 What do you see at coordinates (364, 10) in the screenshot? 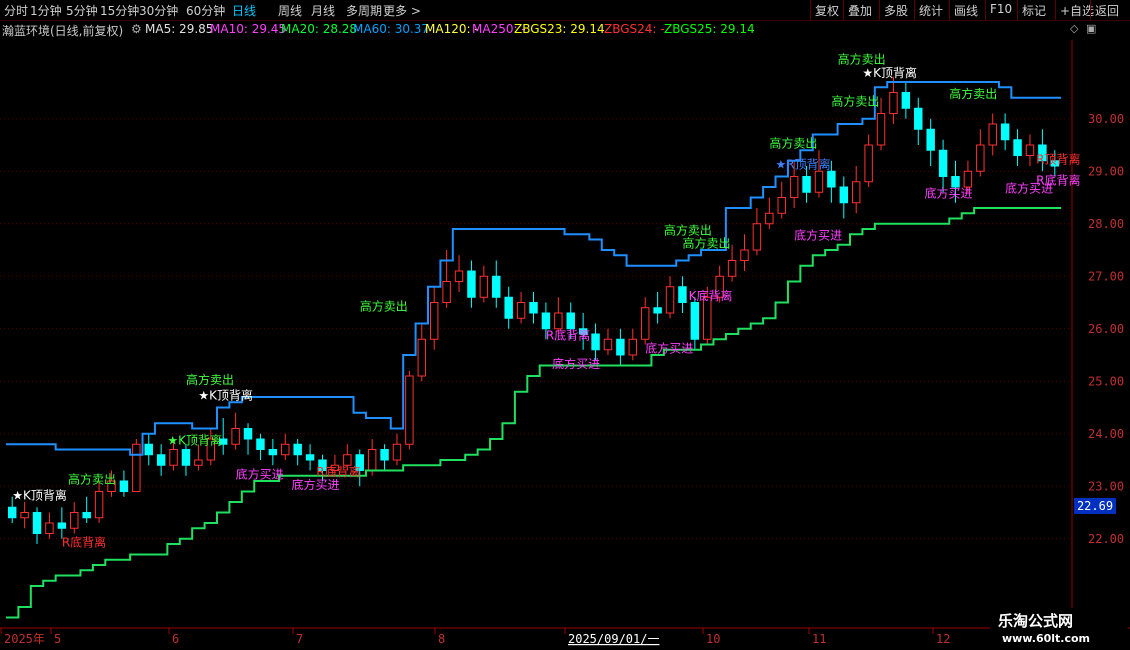
I see `toolbar-tab-9: 多周期` at bounding box center [364, 10].